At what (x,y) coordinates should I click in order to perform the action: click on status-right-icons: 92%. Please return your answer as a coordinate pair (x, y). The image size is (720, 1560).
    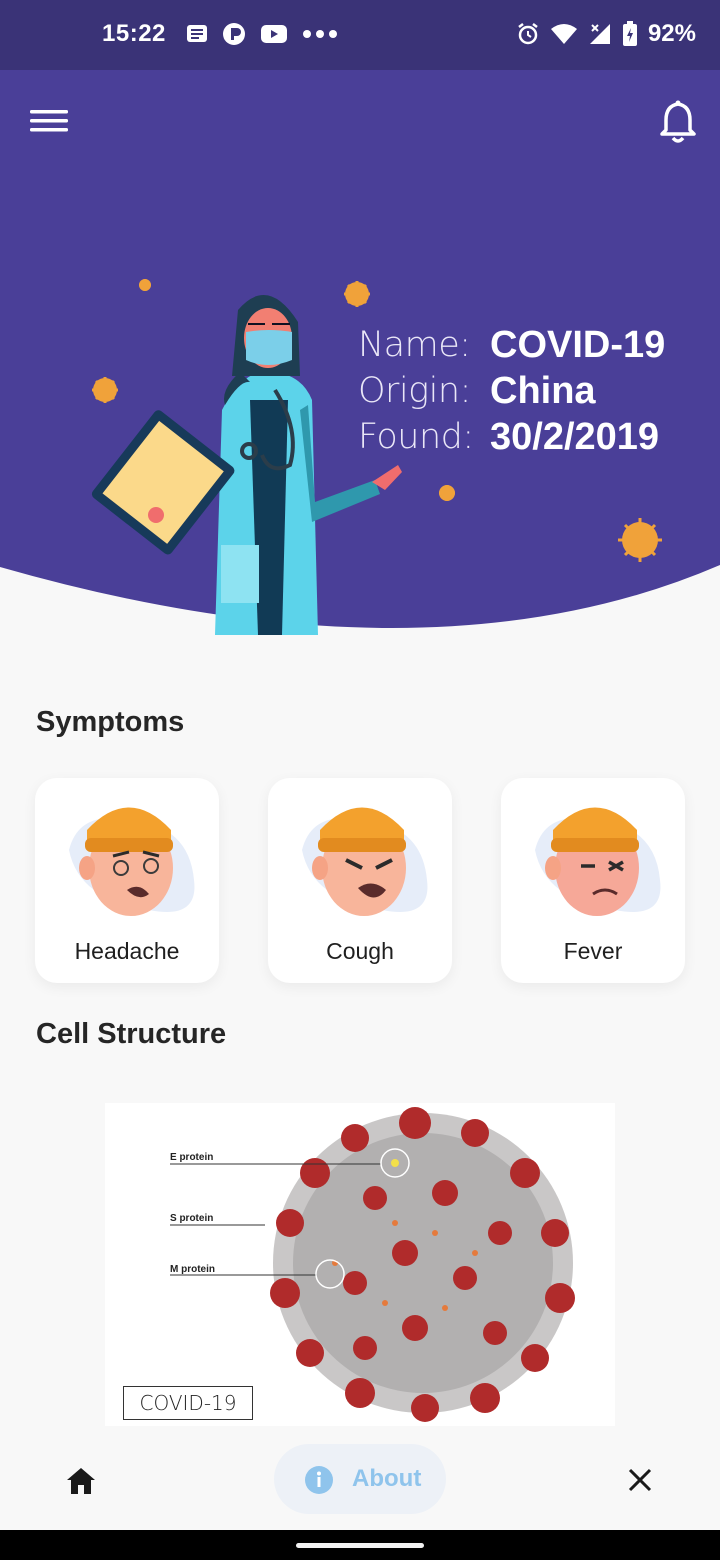
    Looking at the image, I should click on (606, 34).